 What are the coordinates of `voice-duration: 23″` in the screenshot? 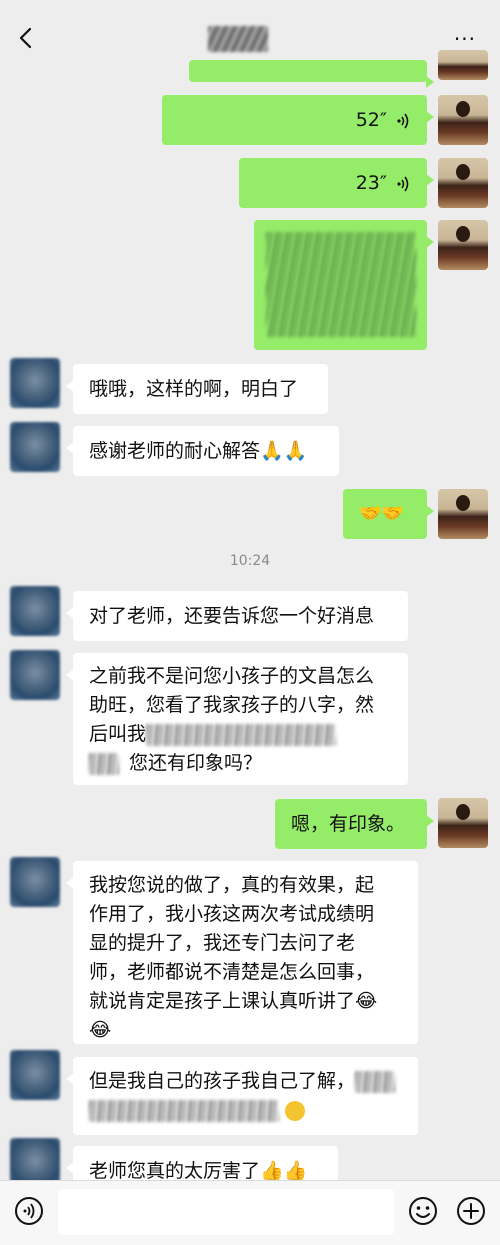 It's located at (371, 183).